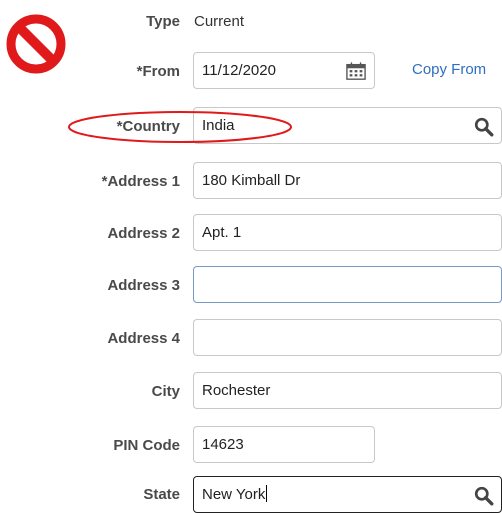  Describe the element at coordinates (140, 181) in the screenshot. I see `address1-label: *Address 1` at that location.